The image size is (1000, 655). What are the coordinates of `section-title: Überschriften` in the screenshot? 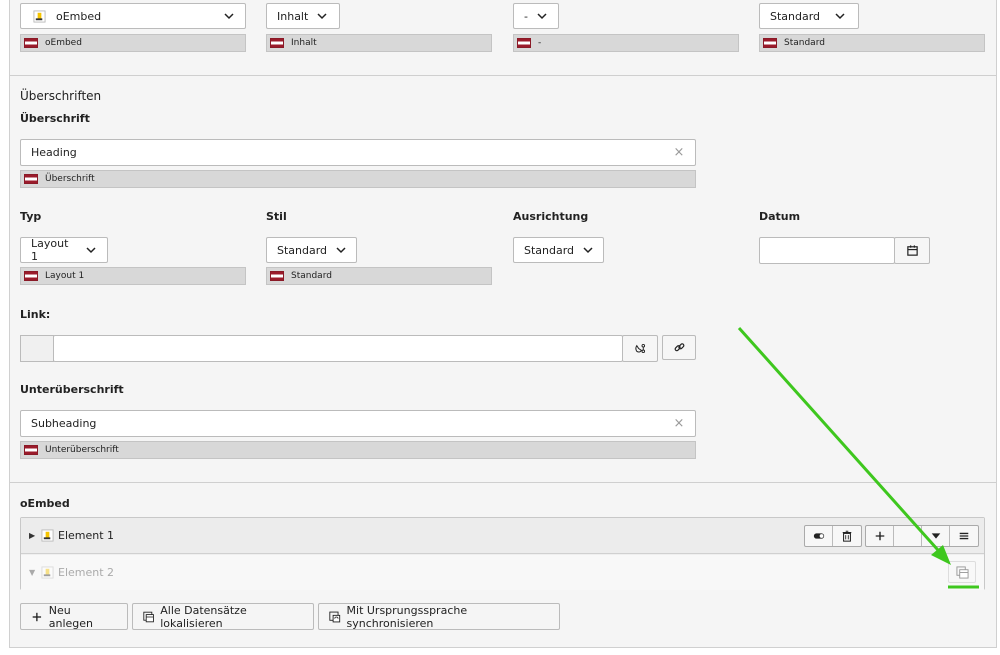 It's located at (61, 96).